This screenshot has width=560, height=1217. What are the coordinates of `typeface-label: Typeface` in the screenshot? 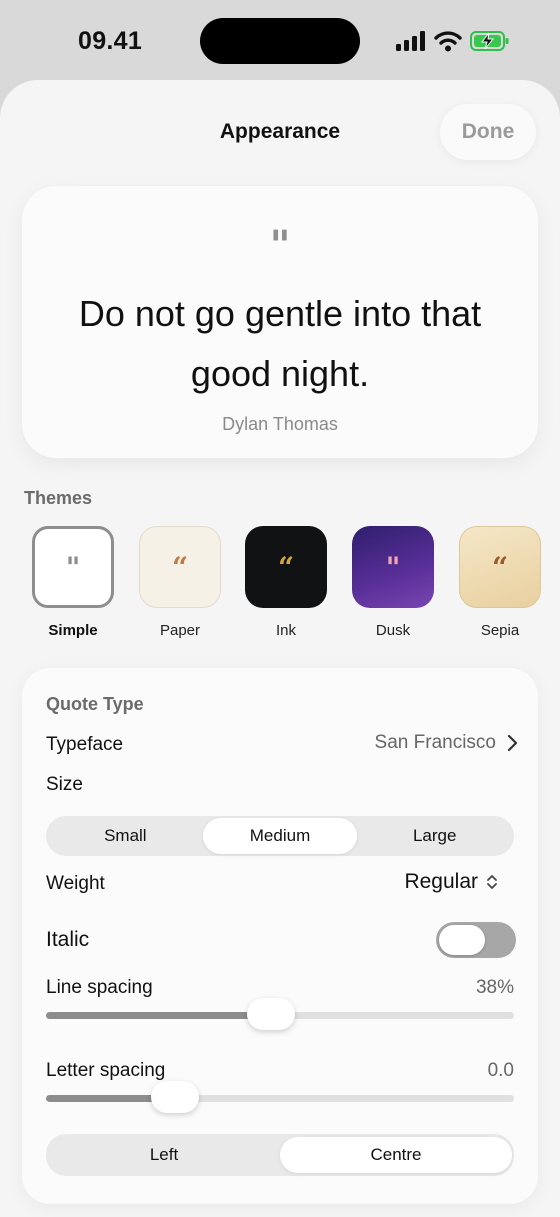 It's located at (85, 744).